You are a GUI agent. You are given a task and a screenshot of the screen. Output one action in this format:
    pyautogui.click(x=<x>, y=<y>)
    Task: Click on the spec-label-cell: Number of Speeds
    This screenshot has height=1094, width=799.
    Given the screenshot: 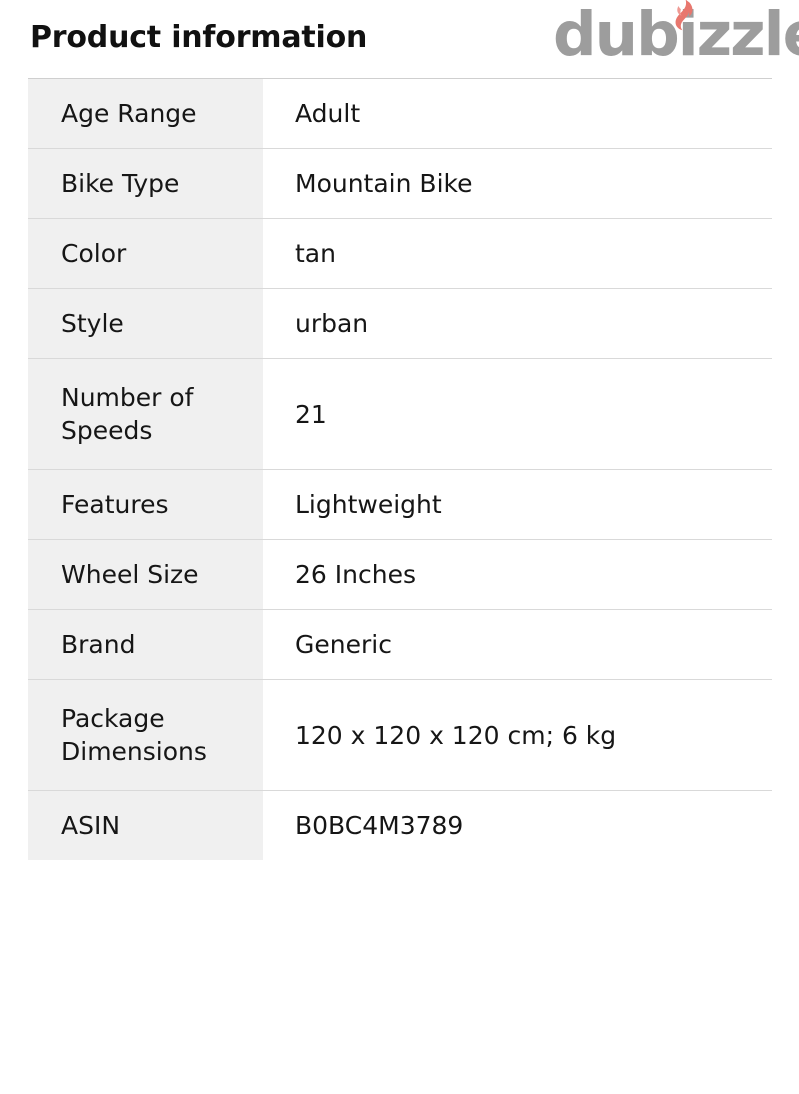 What is the action you would take?
    pyautogui.click(x=145, y=414)
    